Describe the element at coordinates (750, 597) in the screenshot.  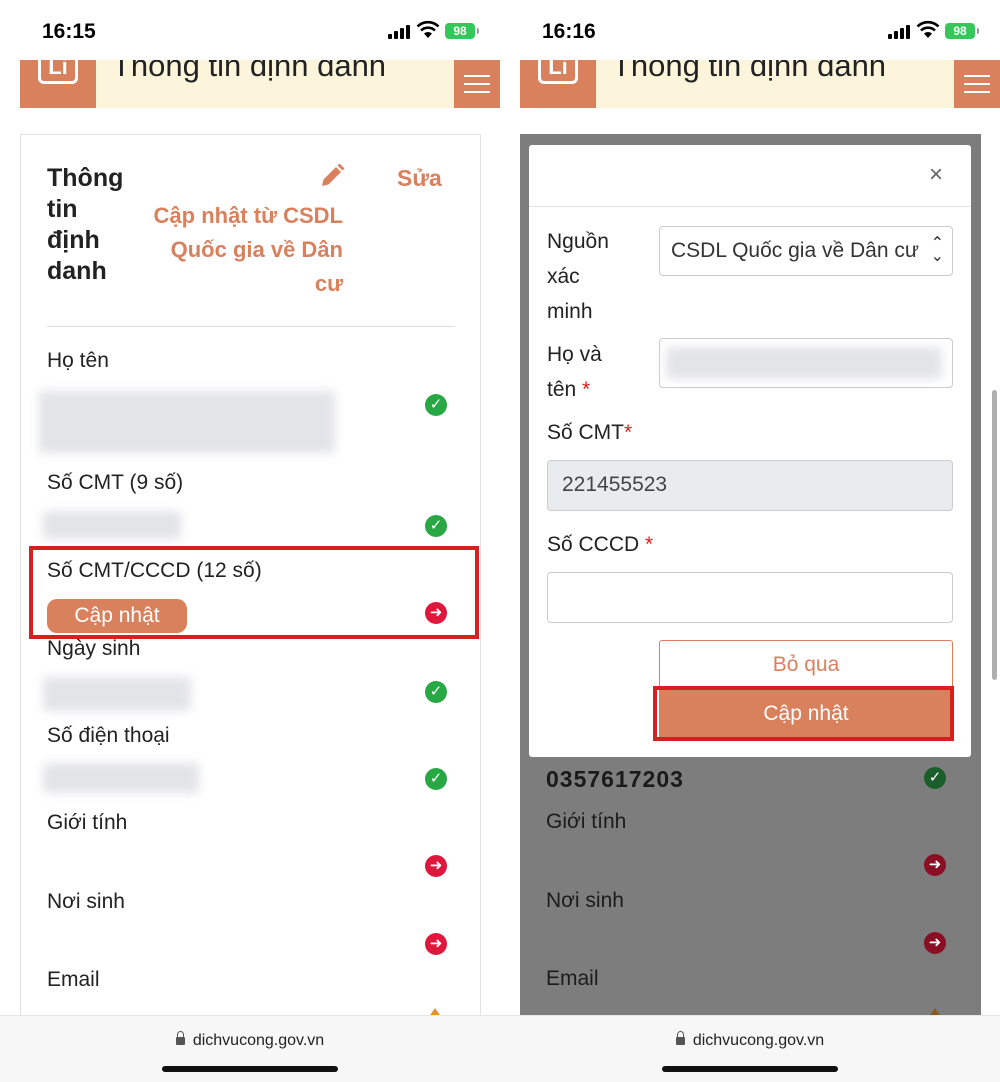
I see `cccd-input` at that location.